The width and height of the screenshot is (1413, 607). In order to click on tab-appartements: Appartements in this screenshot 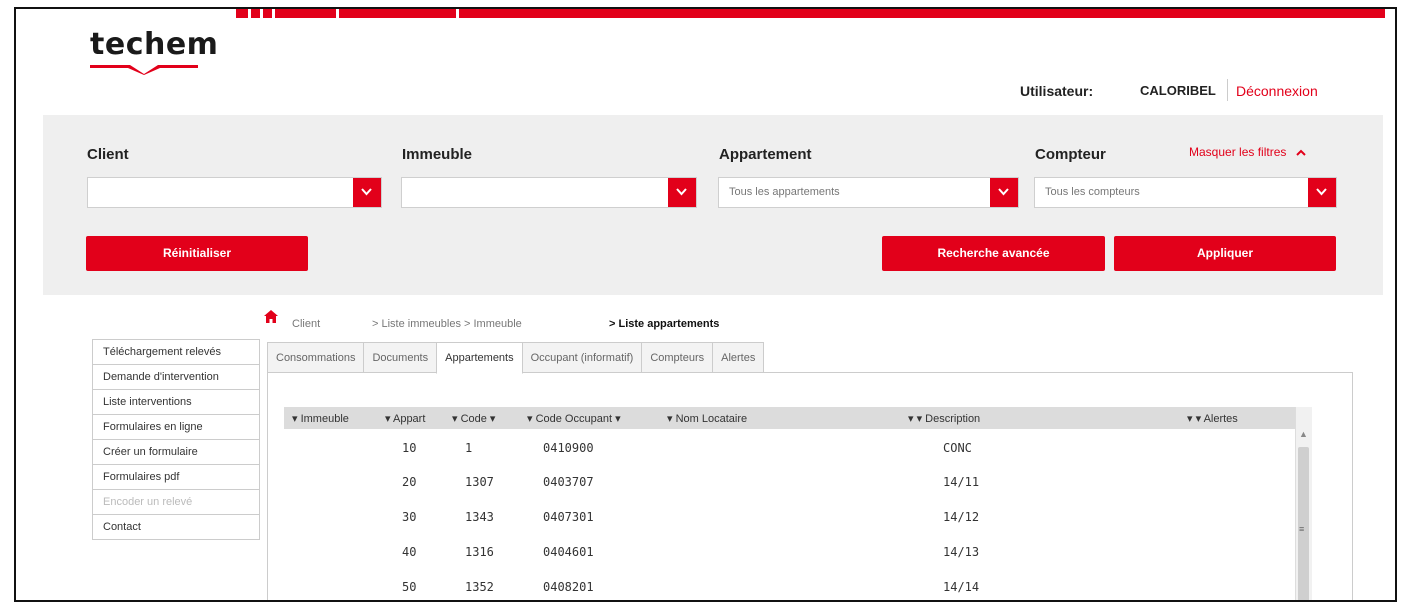, I will do `click(479, 358)`.